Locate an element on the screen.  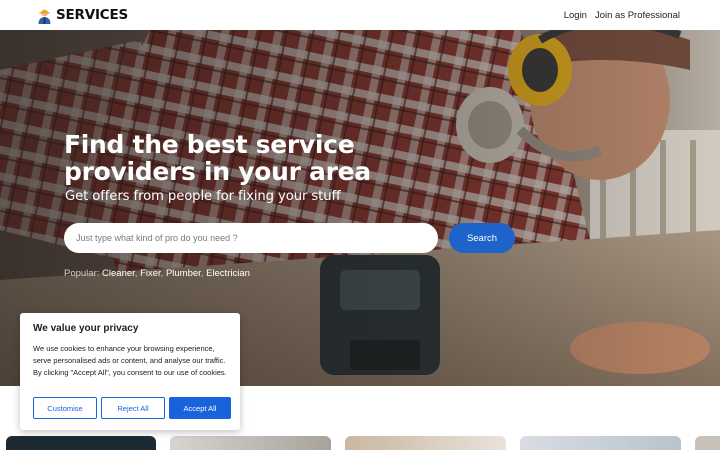
login-link: Login is located at coordinates (575, 15).